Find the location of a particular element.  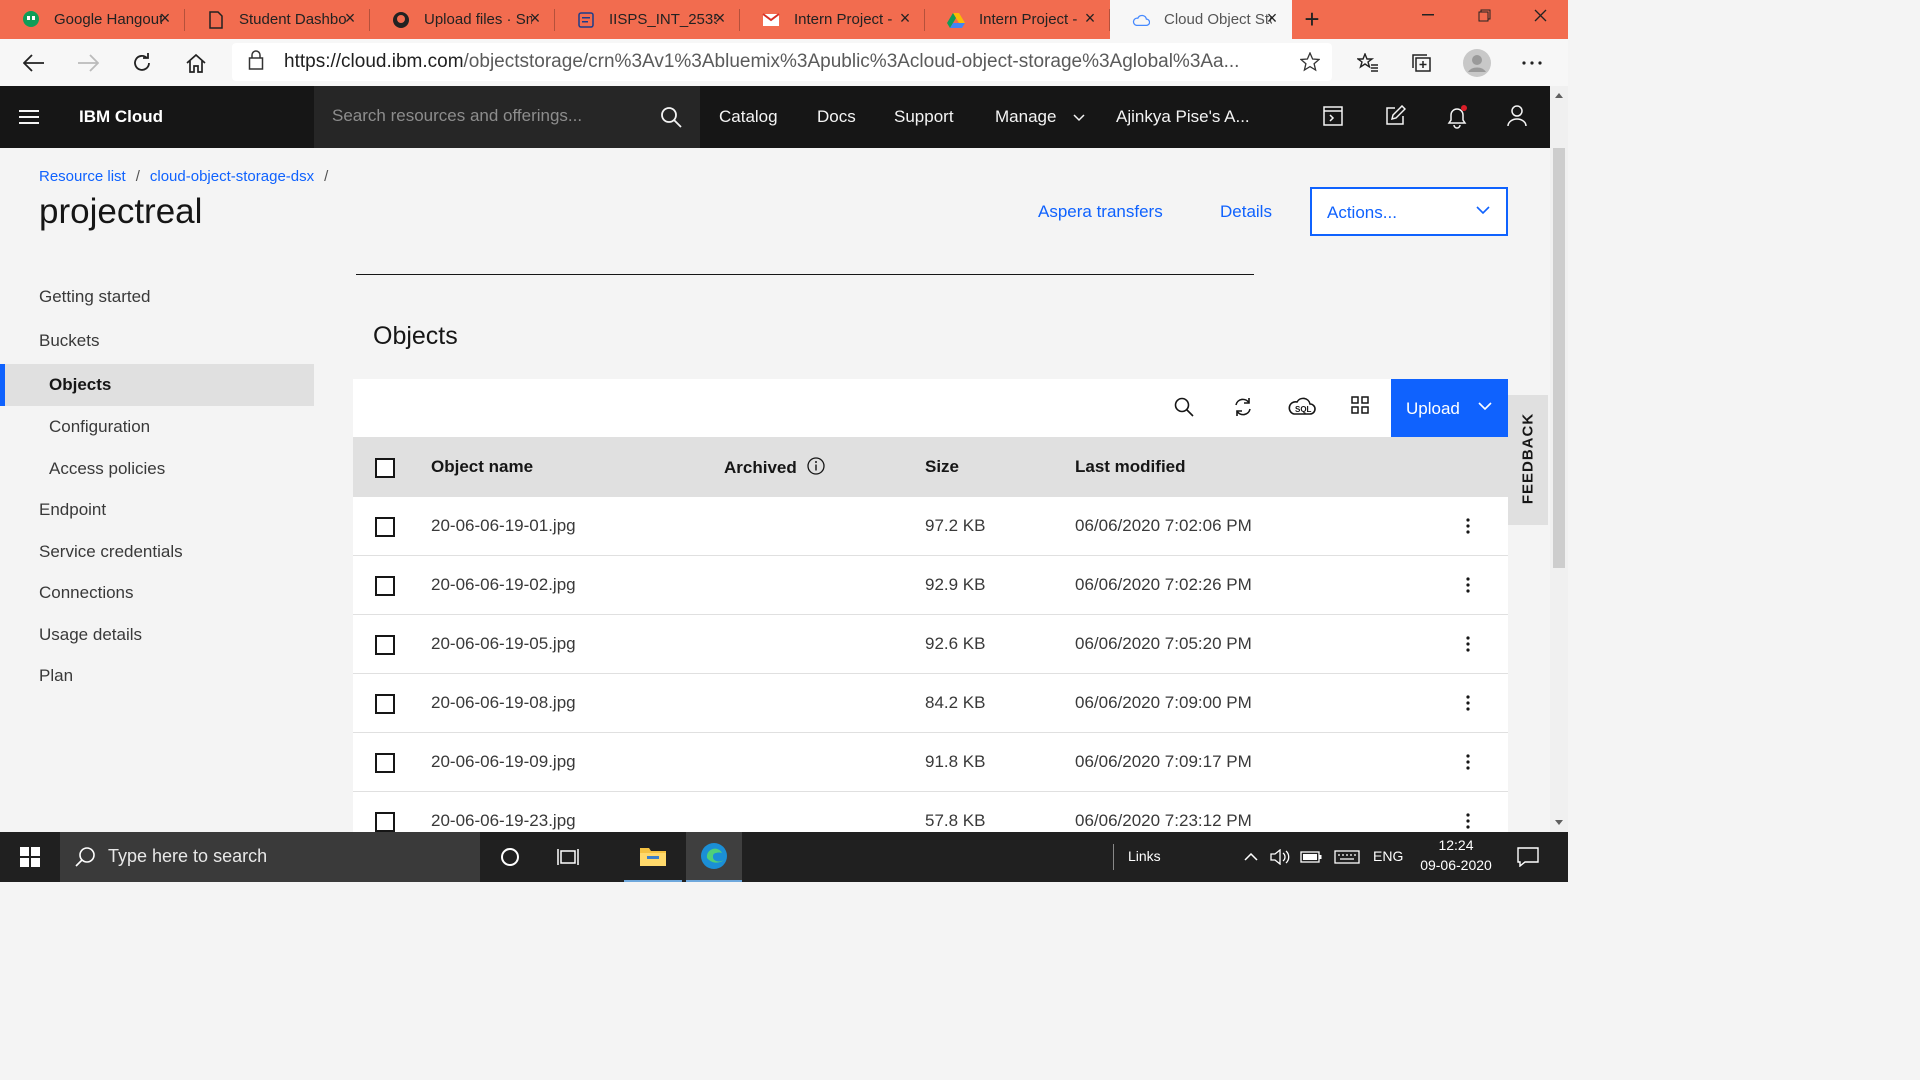

object-name: 20-06-06-19-05.jpg is located at coordinates (503, 644).